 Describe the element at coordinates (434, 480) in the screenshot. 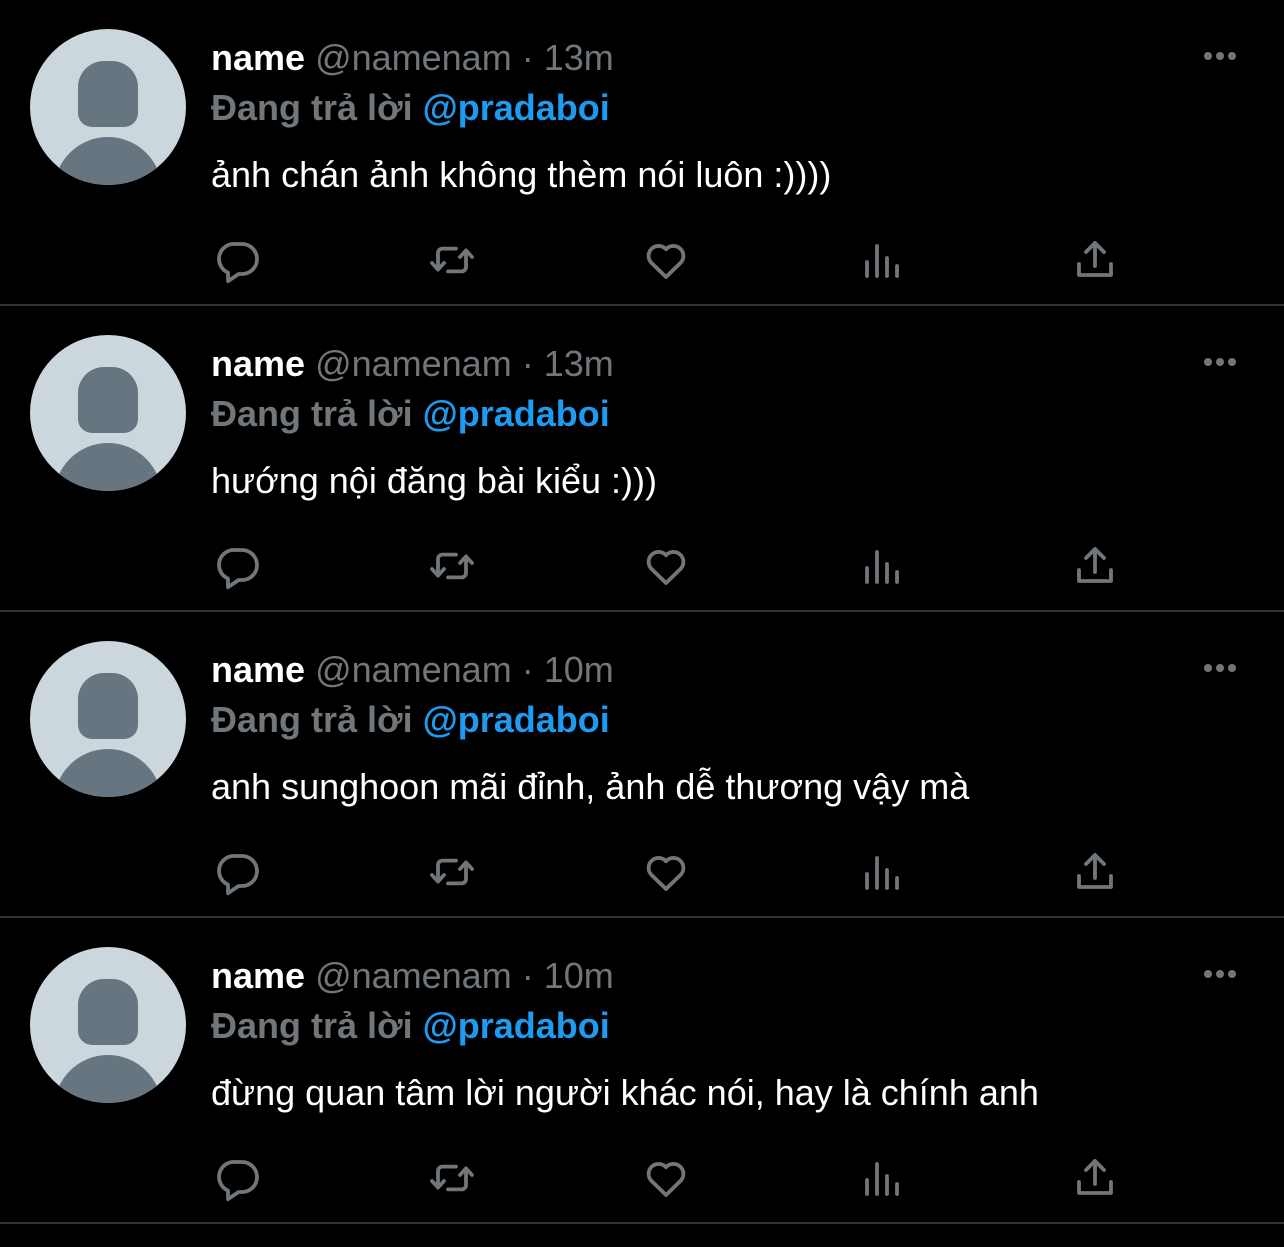

I see `tweet-text: hướng nội đăng bài kiểu :)))` at that location.